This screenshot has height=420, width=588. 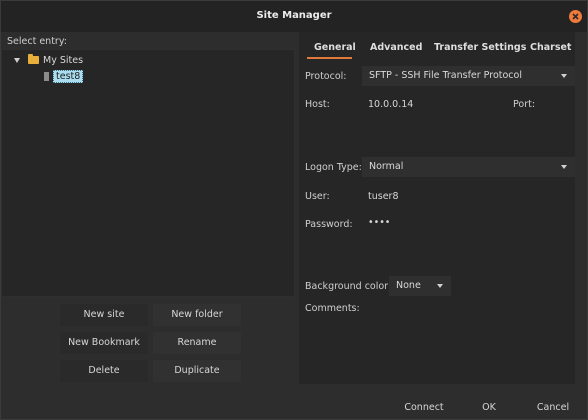 I want to click on new-site-button: New site, so click(x=104, y=315).